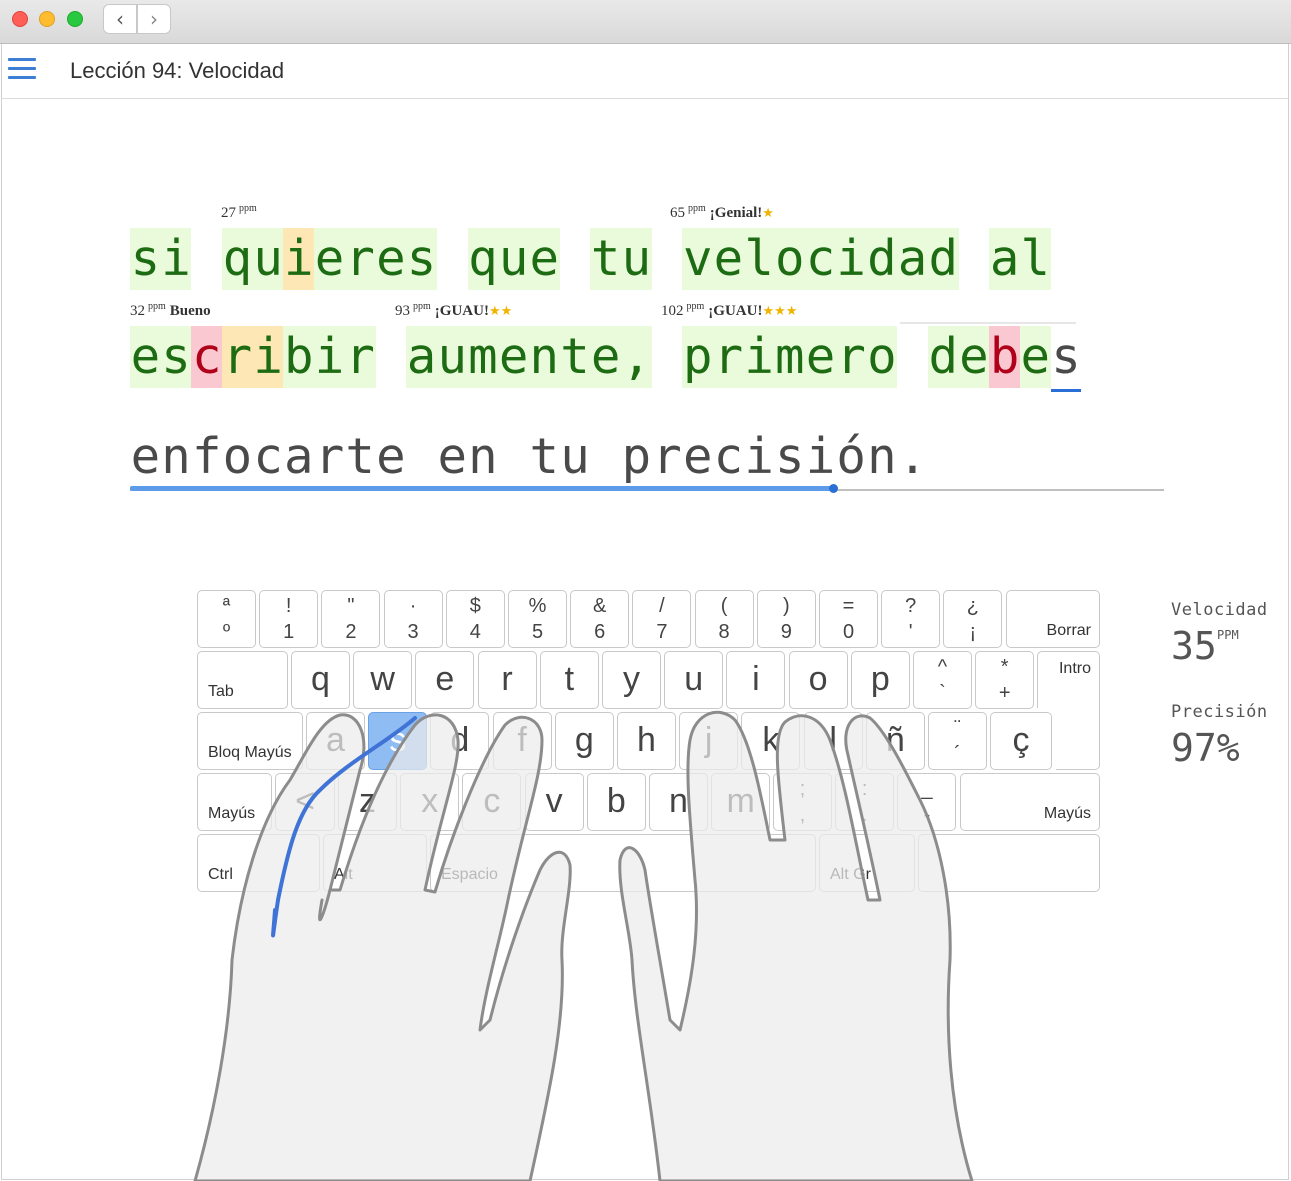  I want to click on key-d: d, so click(460, 741).